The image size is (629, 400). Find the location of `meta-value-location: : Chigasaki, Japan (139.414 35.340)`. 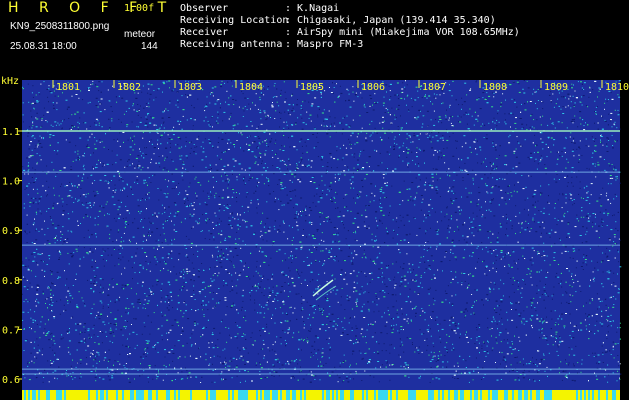

meta-value-location: : Chigasaki, Japan (139.414 35.340) is located at coordinates (390, 20).